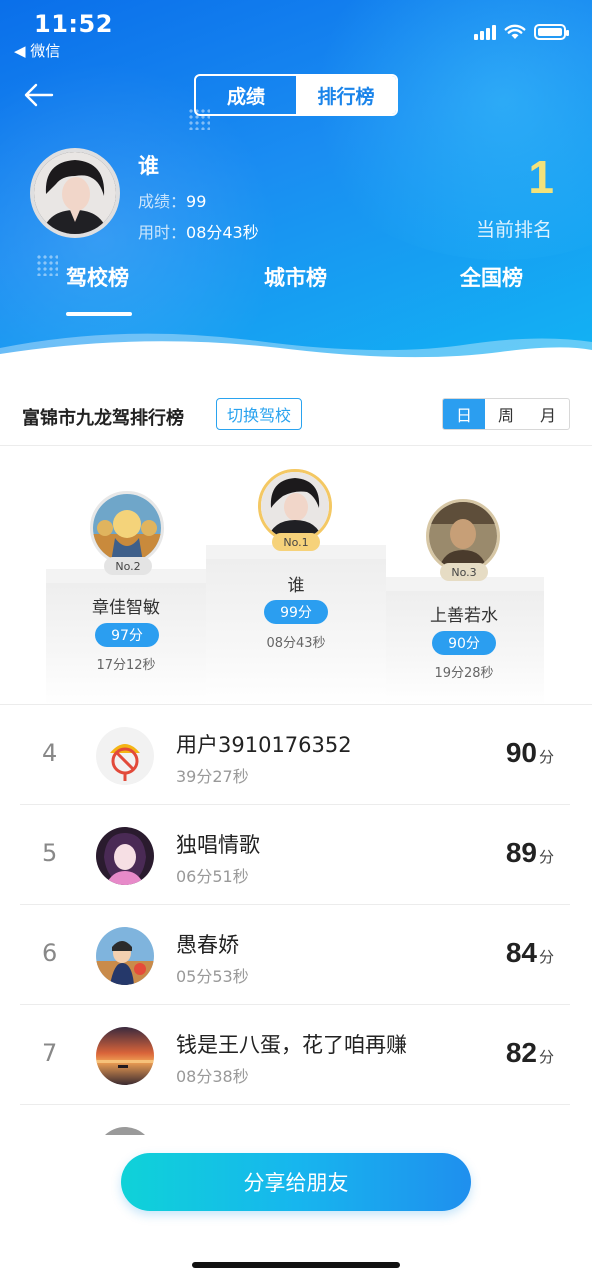 The image size is (592, 1280). What do you see at coordinates (296, 643) in the screenshot?
I see `first-place-time: 08分43秒` at bounding box center [296, 643].